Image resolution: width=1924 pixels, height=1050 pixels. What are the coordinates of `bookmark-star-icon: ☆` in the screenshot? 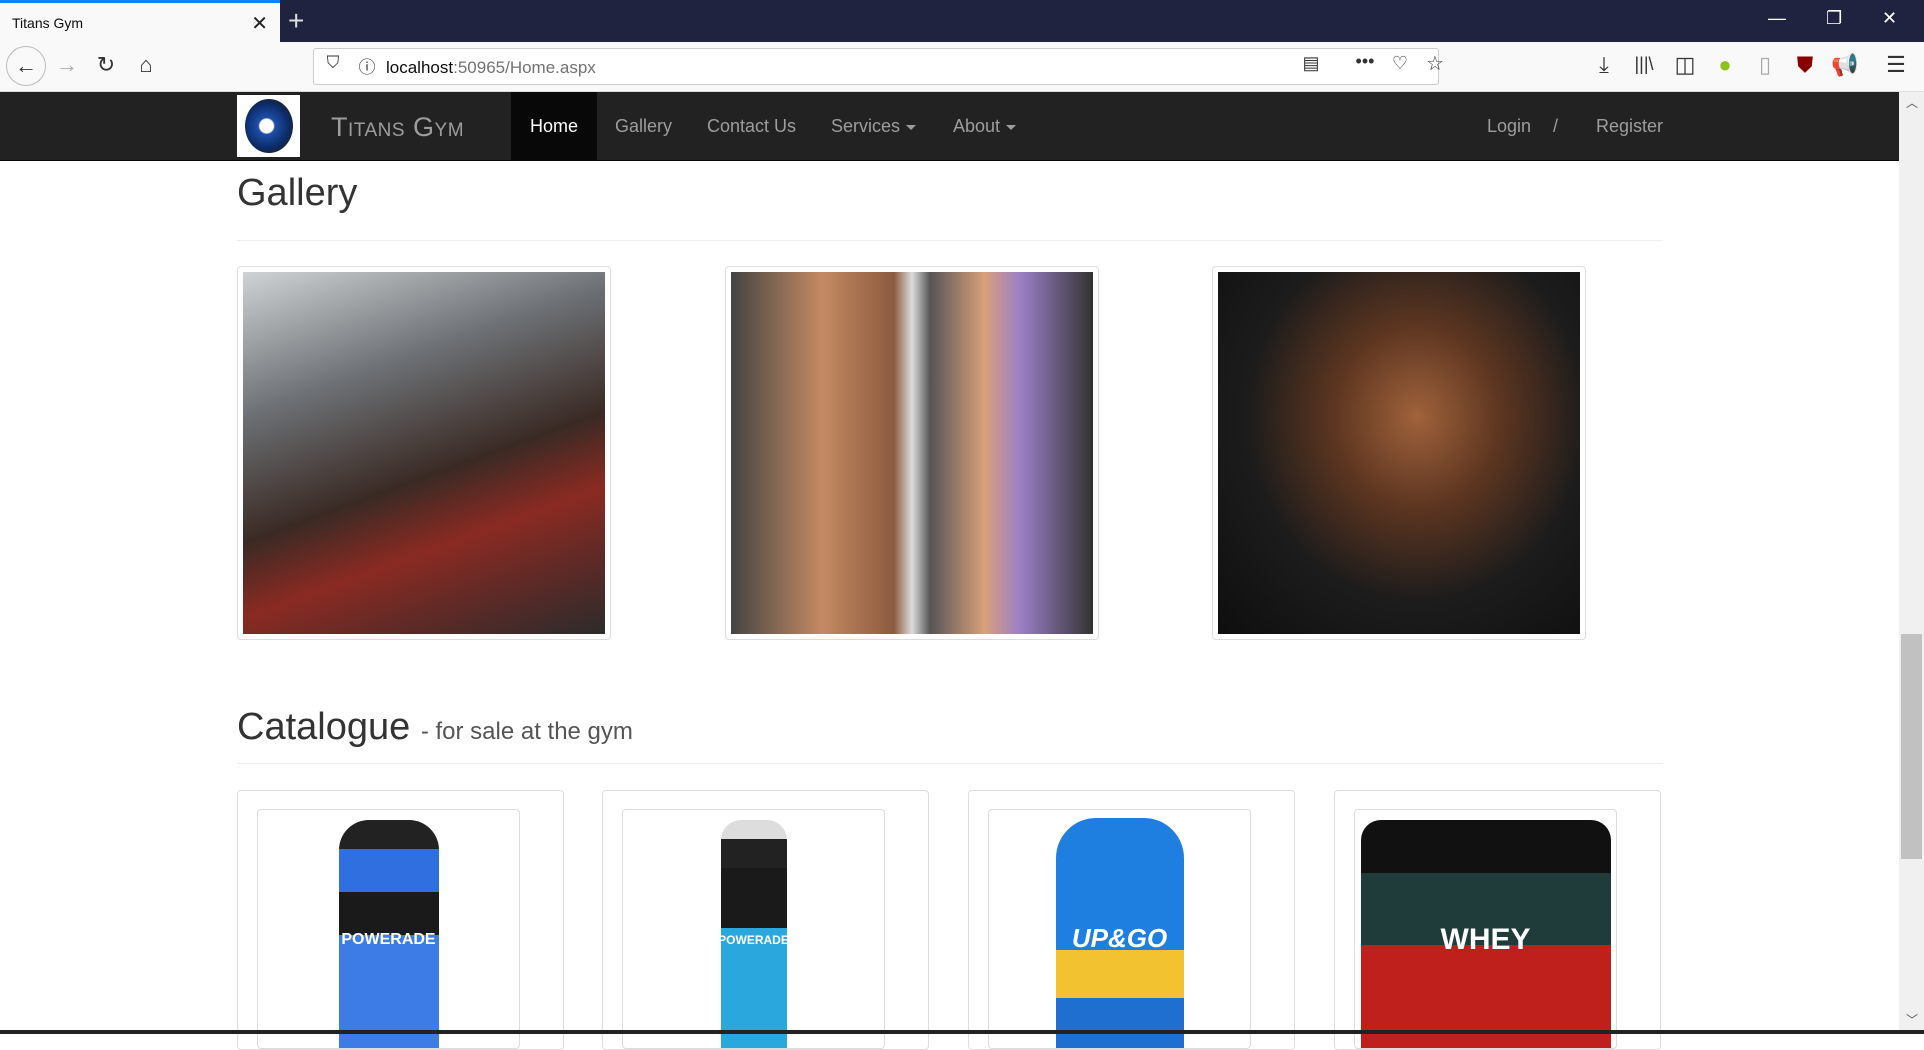 It's located at (1435, 63).